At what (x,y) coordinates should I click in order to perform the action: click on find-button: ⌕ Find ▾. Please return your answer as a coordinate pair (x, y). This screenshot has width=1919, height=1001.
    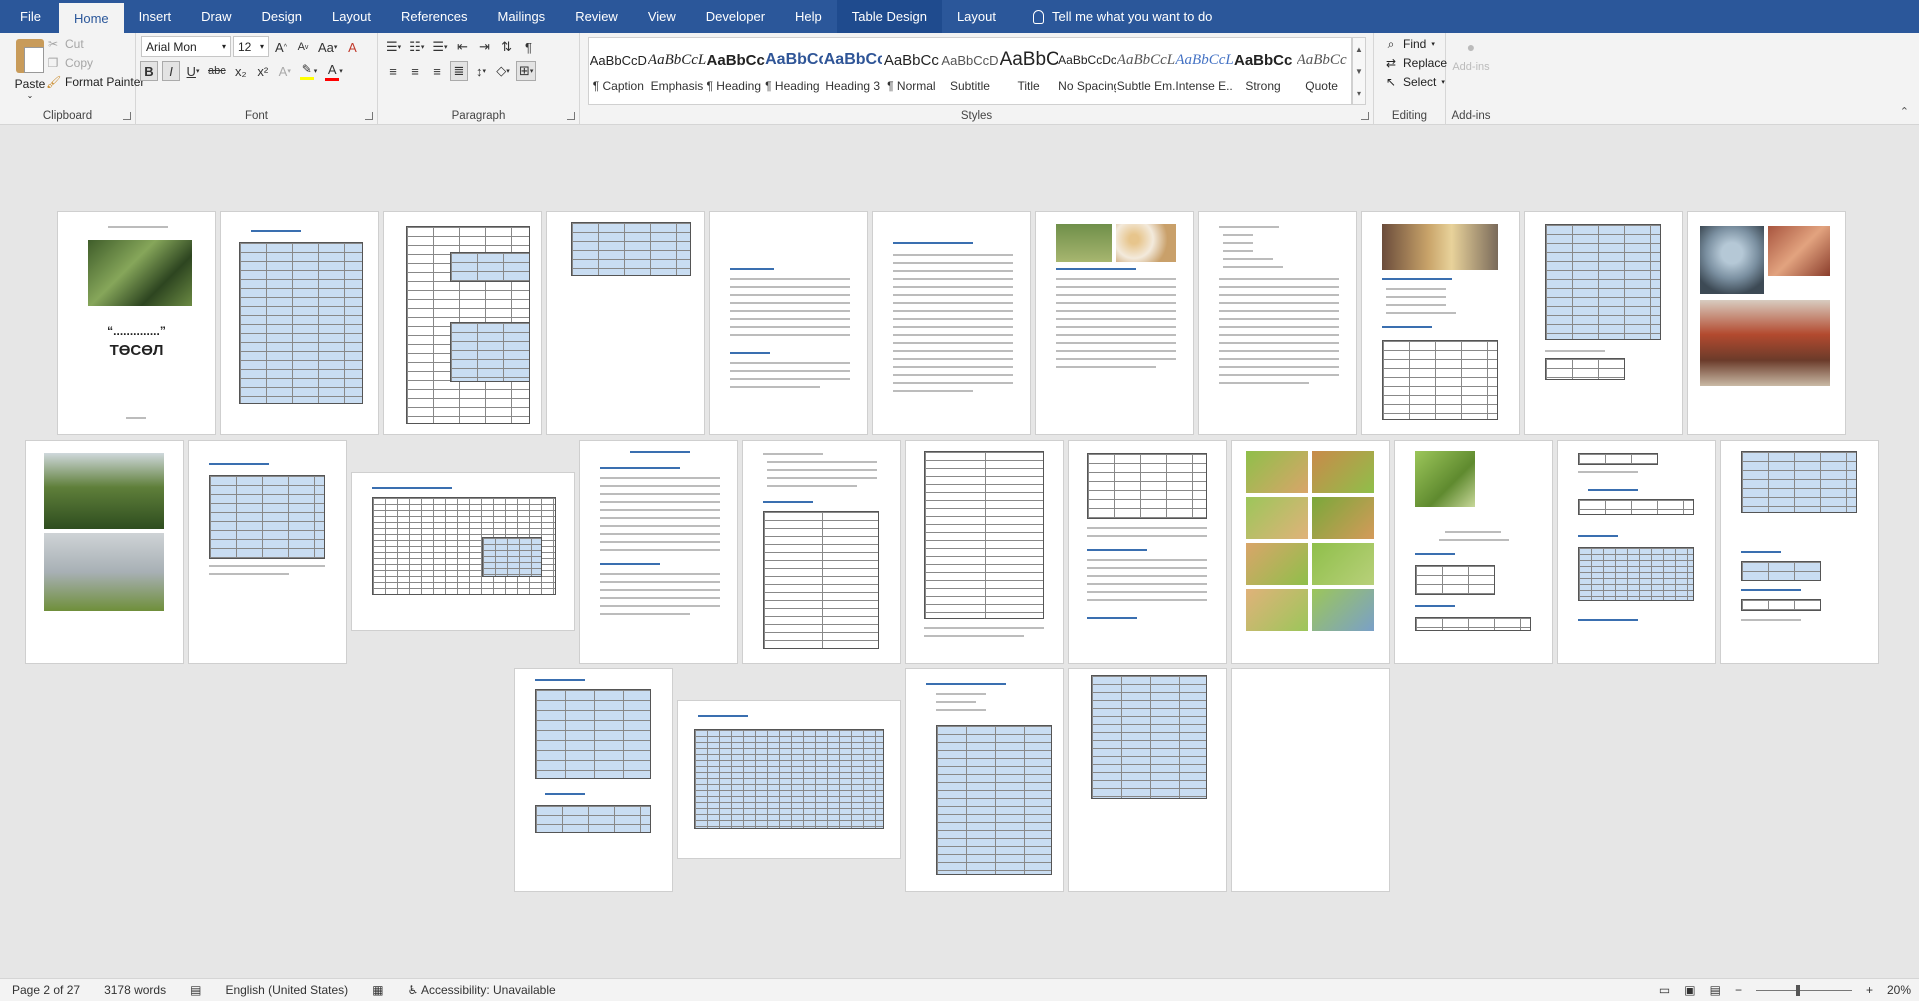
    Looking at the image, I should click on (1409, 44).